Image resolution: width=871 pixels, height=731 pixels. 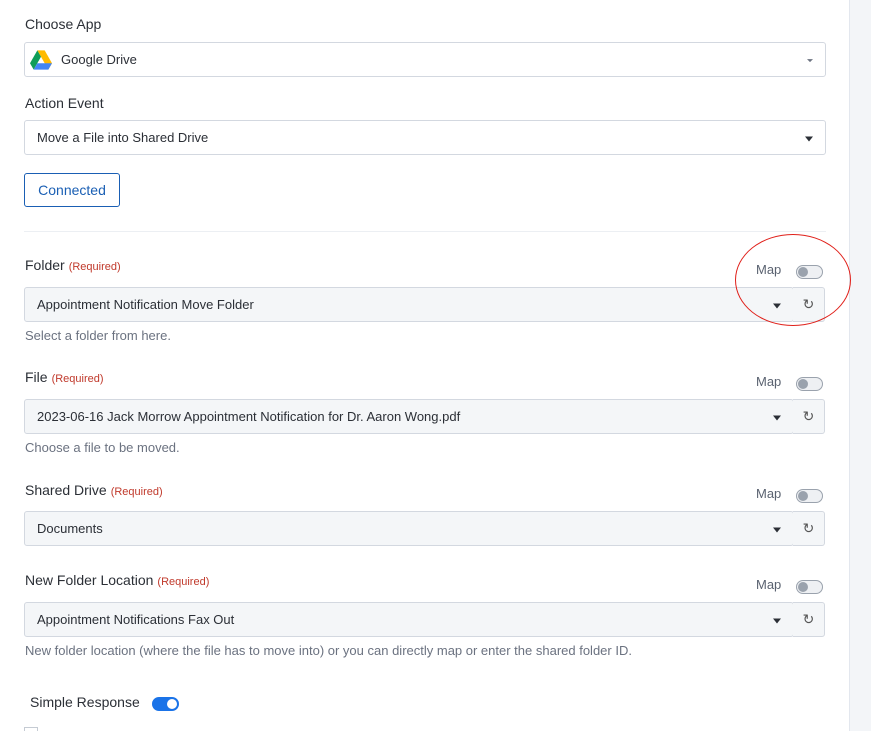 I want to click on highlight-circle, so click(x=793, y=280).